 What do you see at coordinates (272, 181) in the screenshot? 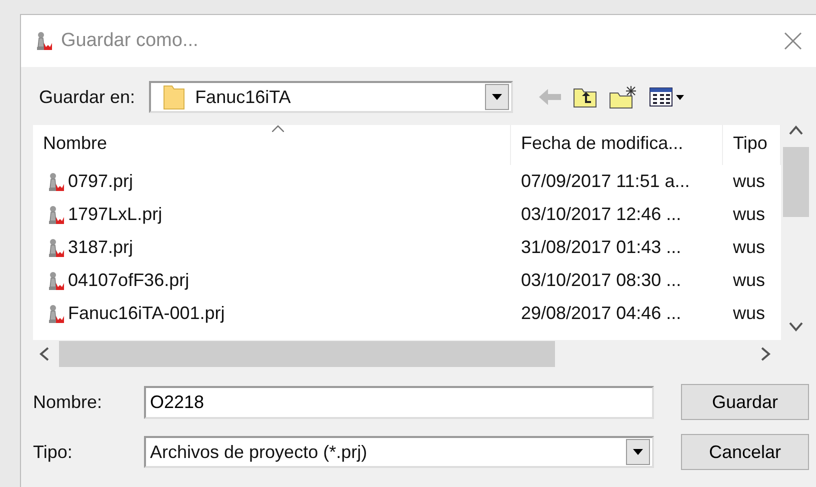
I see `file-item: 0797.prj` at bounding box center [272, 181].